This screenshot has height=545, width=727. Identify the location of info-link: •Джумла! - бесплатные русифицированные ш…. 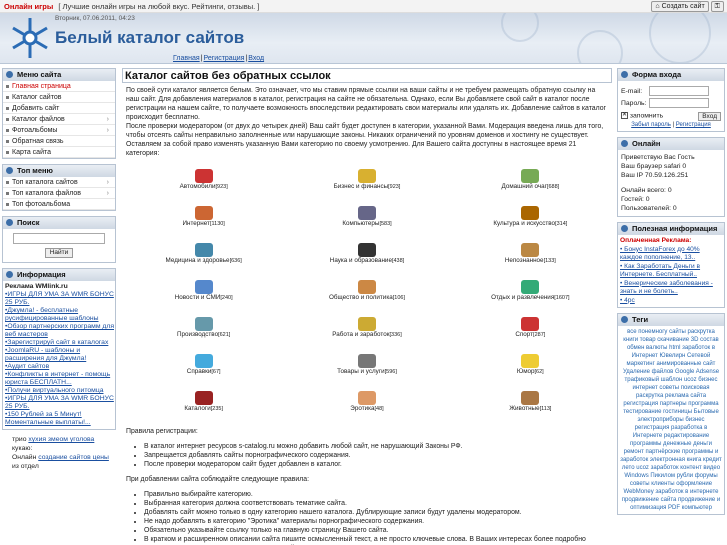
(52, 314).